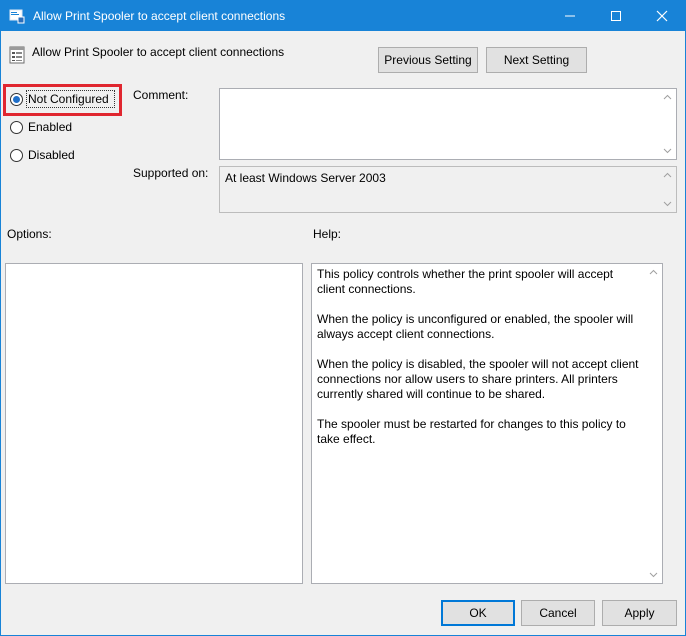  Describe the element at coordinates (536, 60) in the screenshot. I see `next-setting-button: Next Setting` at that location.